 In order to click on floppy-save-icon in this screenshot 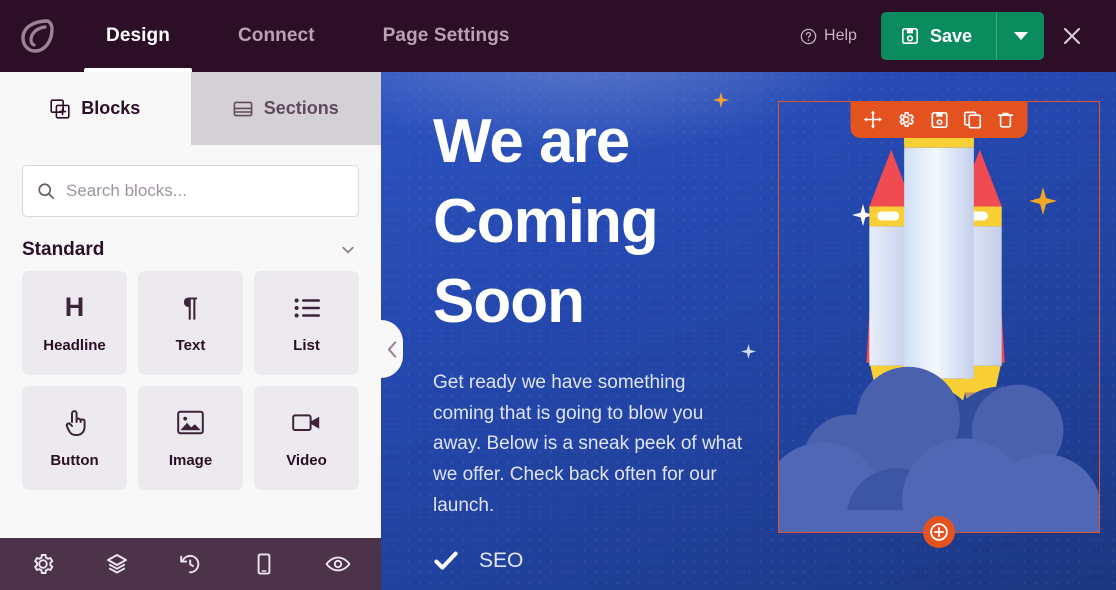, I will do `click(909, 36)`.